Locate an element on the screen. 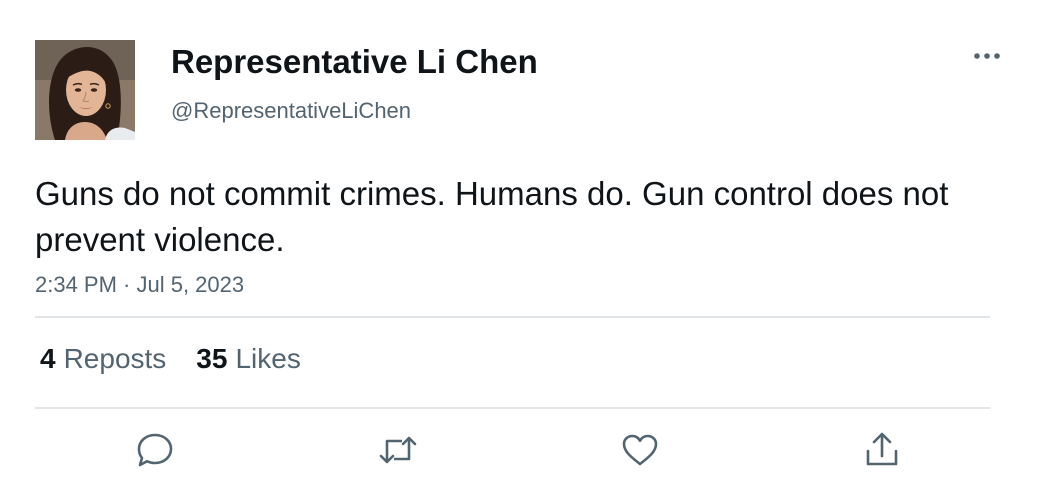  reposts-label: Reposts is located at coordinates (115, 358).